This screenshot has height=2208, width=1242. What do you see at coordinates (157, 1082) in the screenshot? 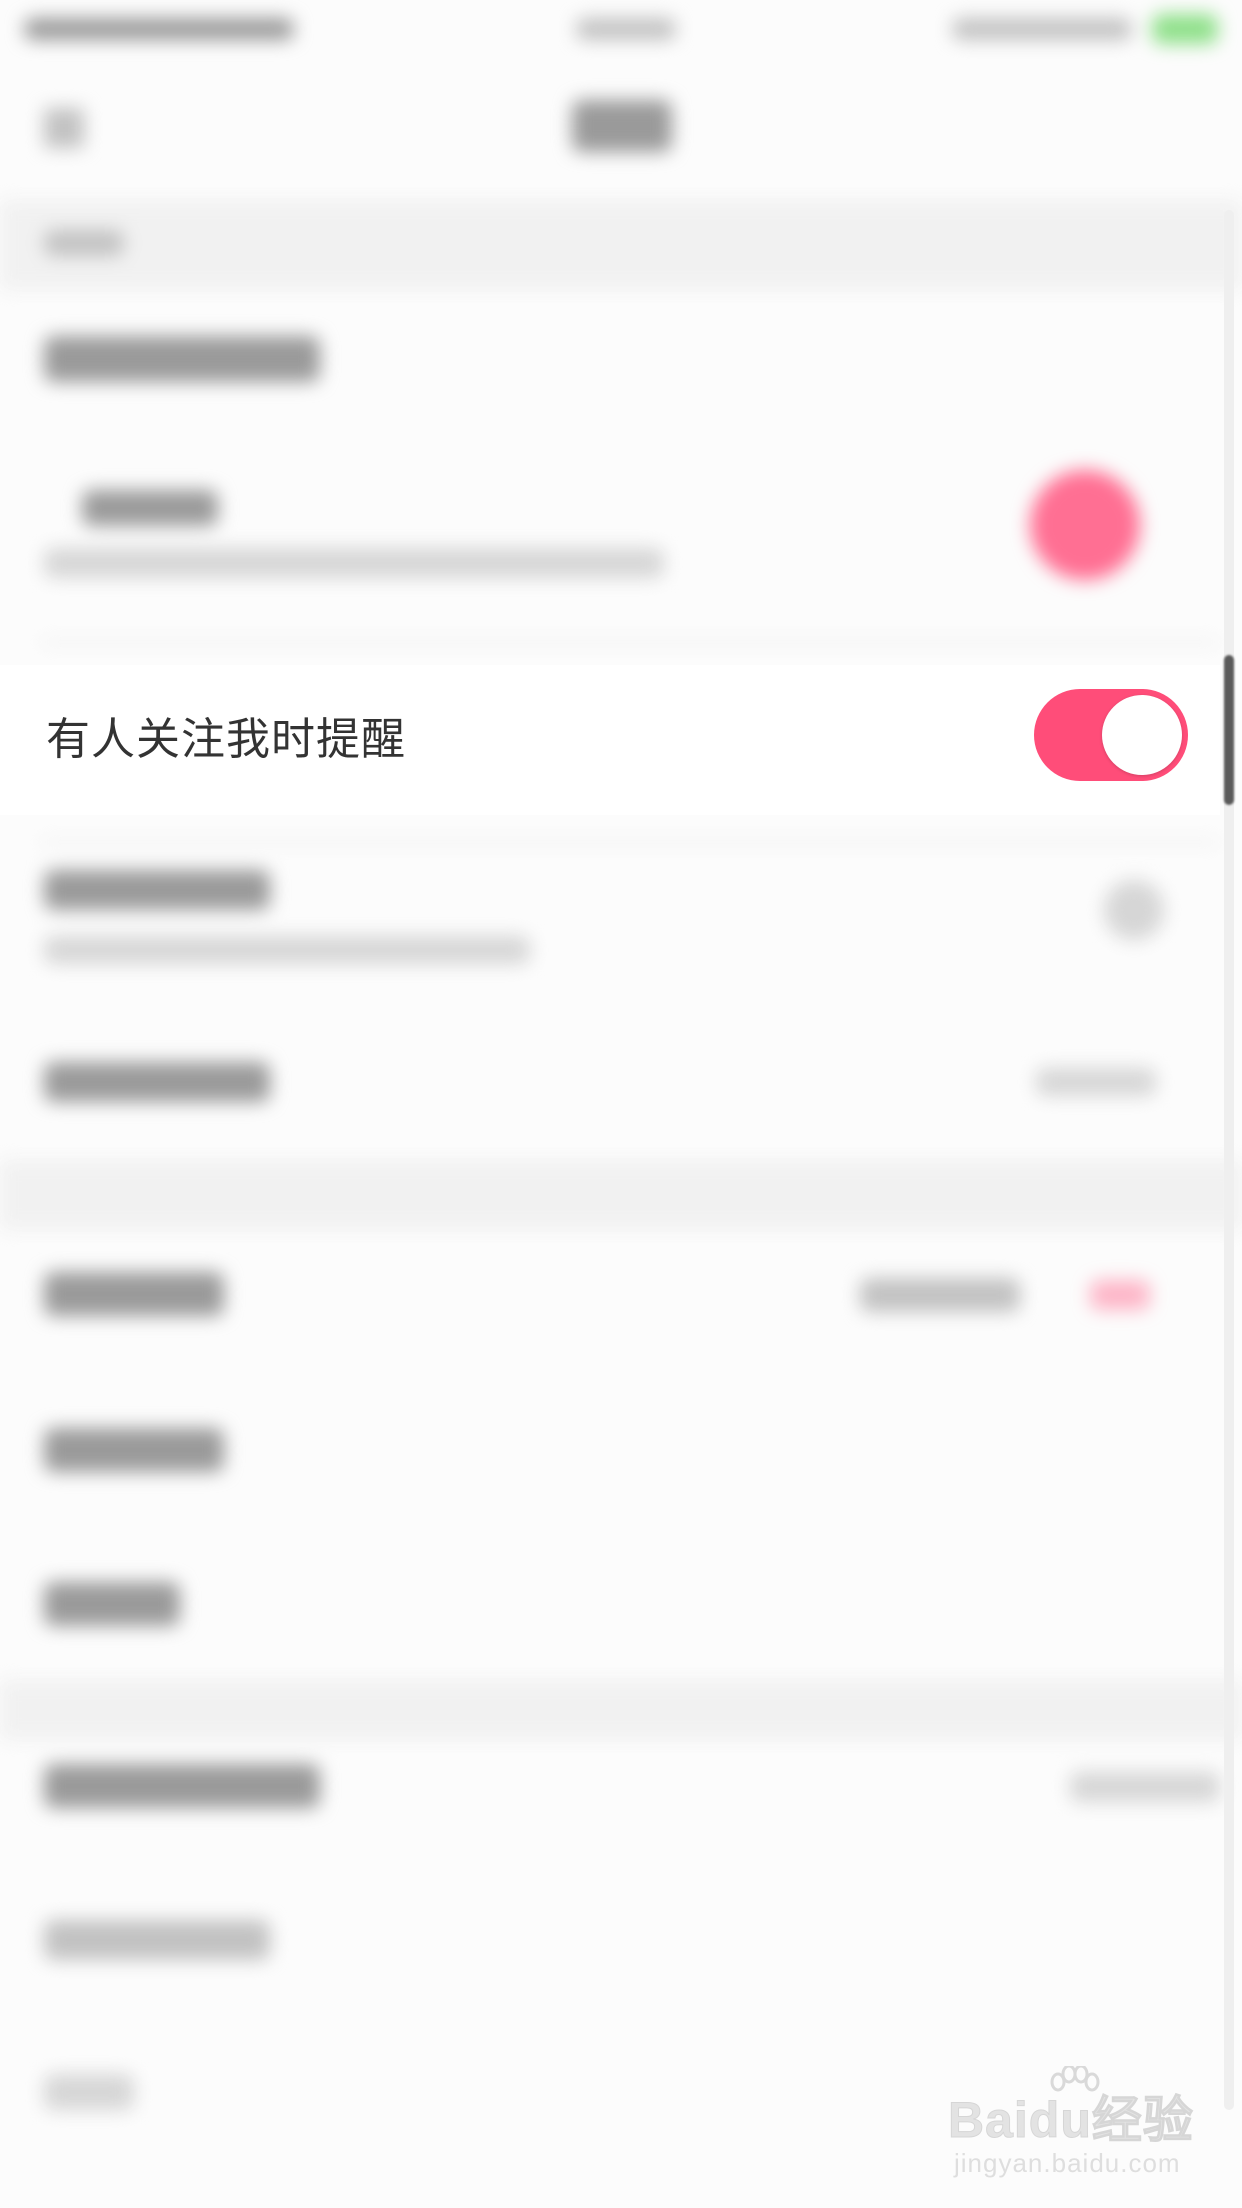
I see `row-5-title` at bounding box center [157, 1082].